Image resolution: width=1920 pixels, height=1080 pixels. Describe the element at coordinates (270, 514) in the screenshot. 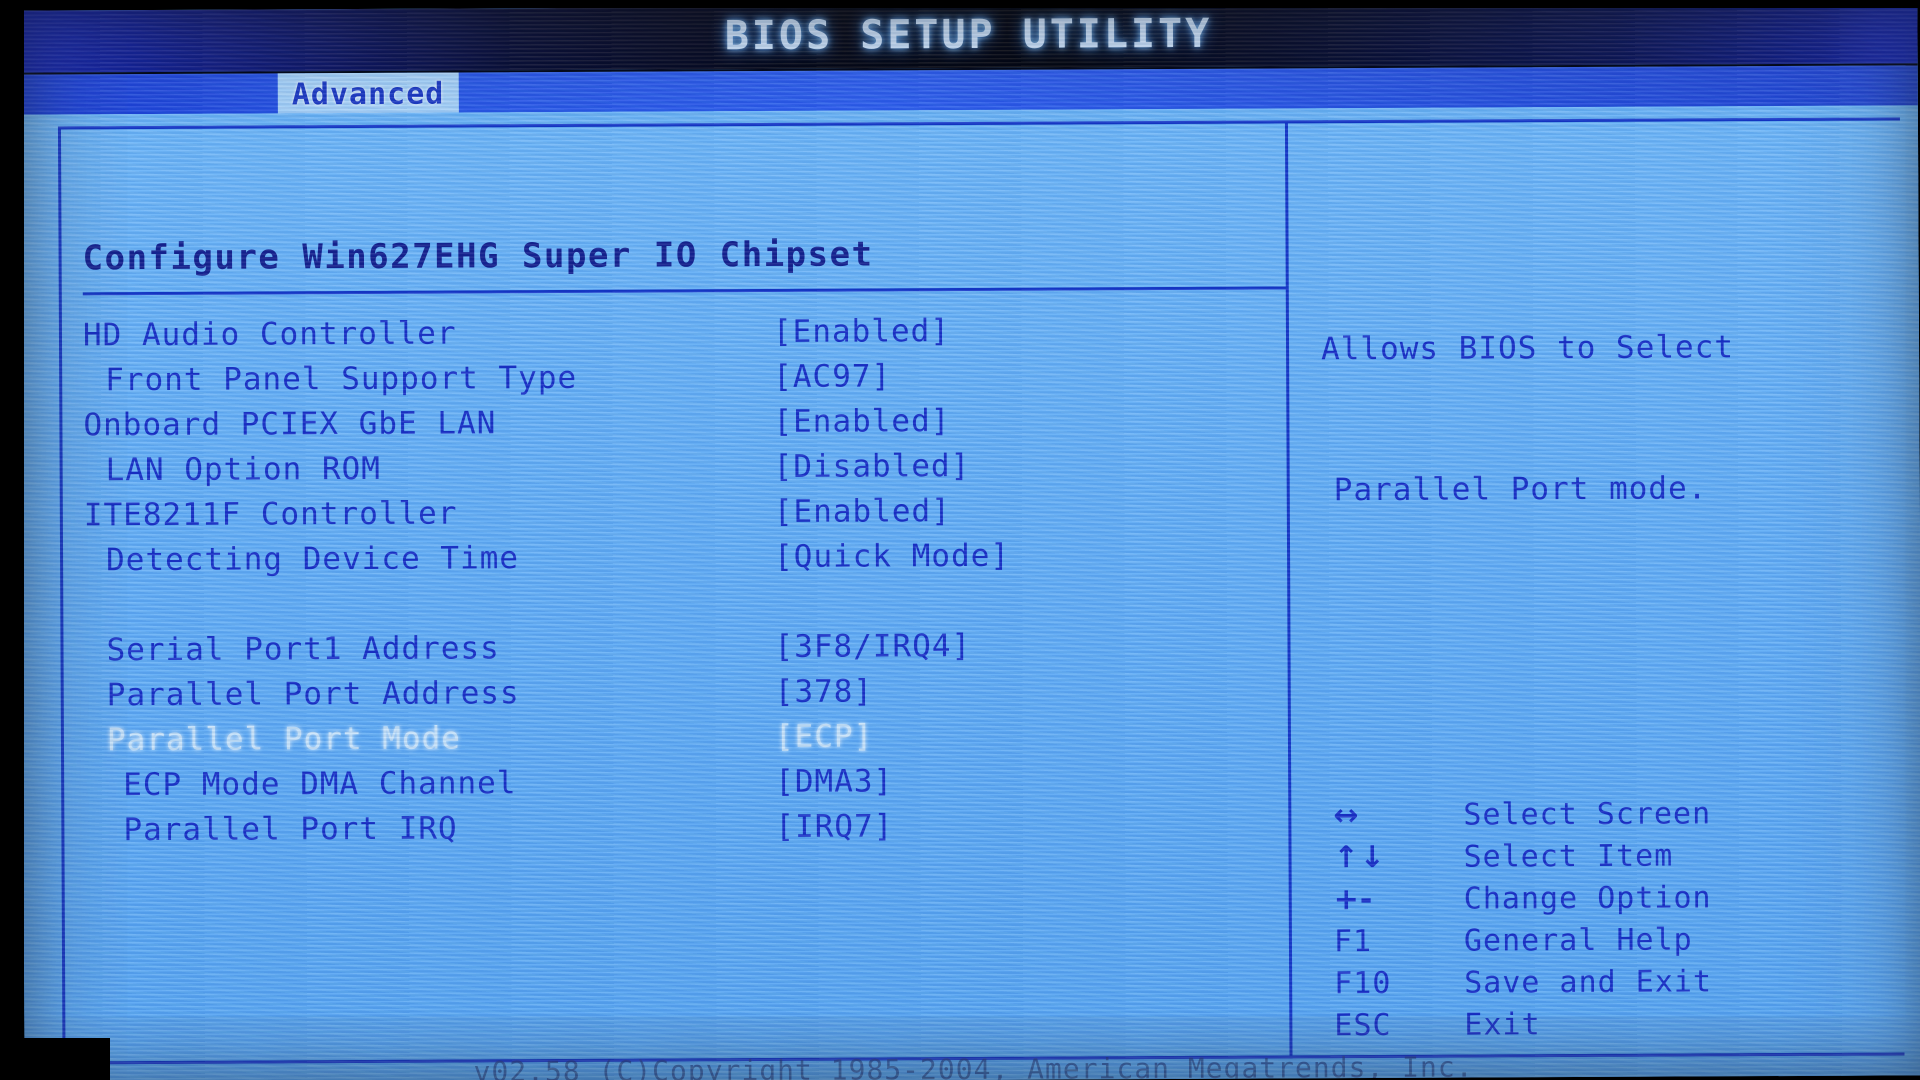

I see `setting-label: ITE8211F Controller` at that location.